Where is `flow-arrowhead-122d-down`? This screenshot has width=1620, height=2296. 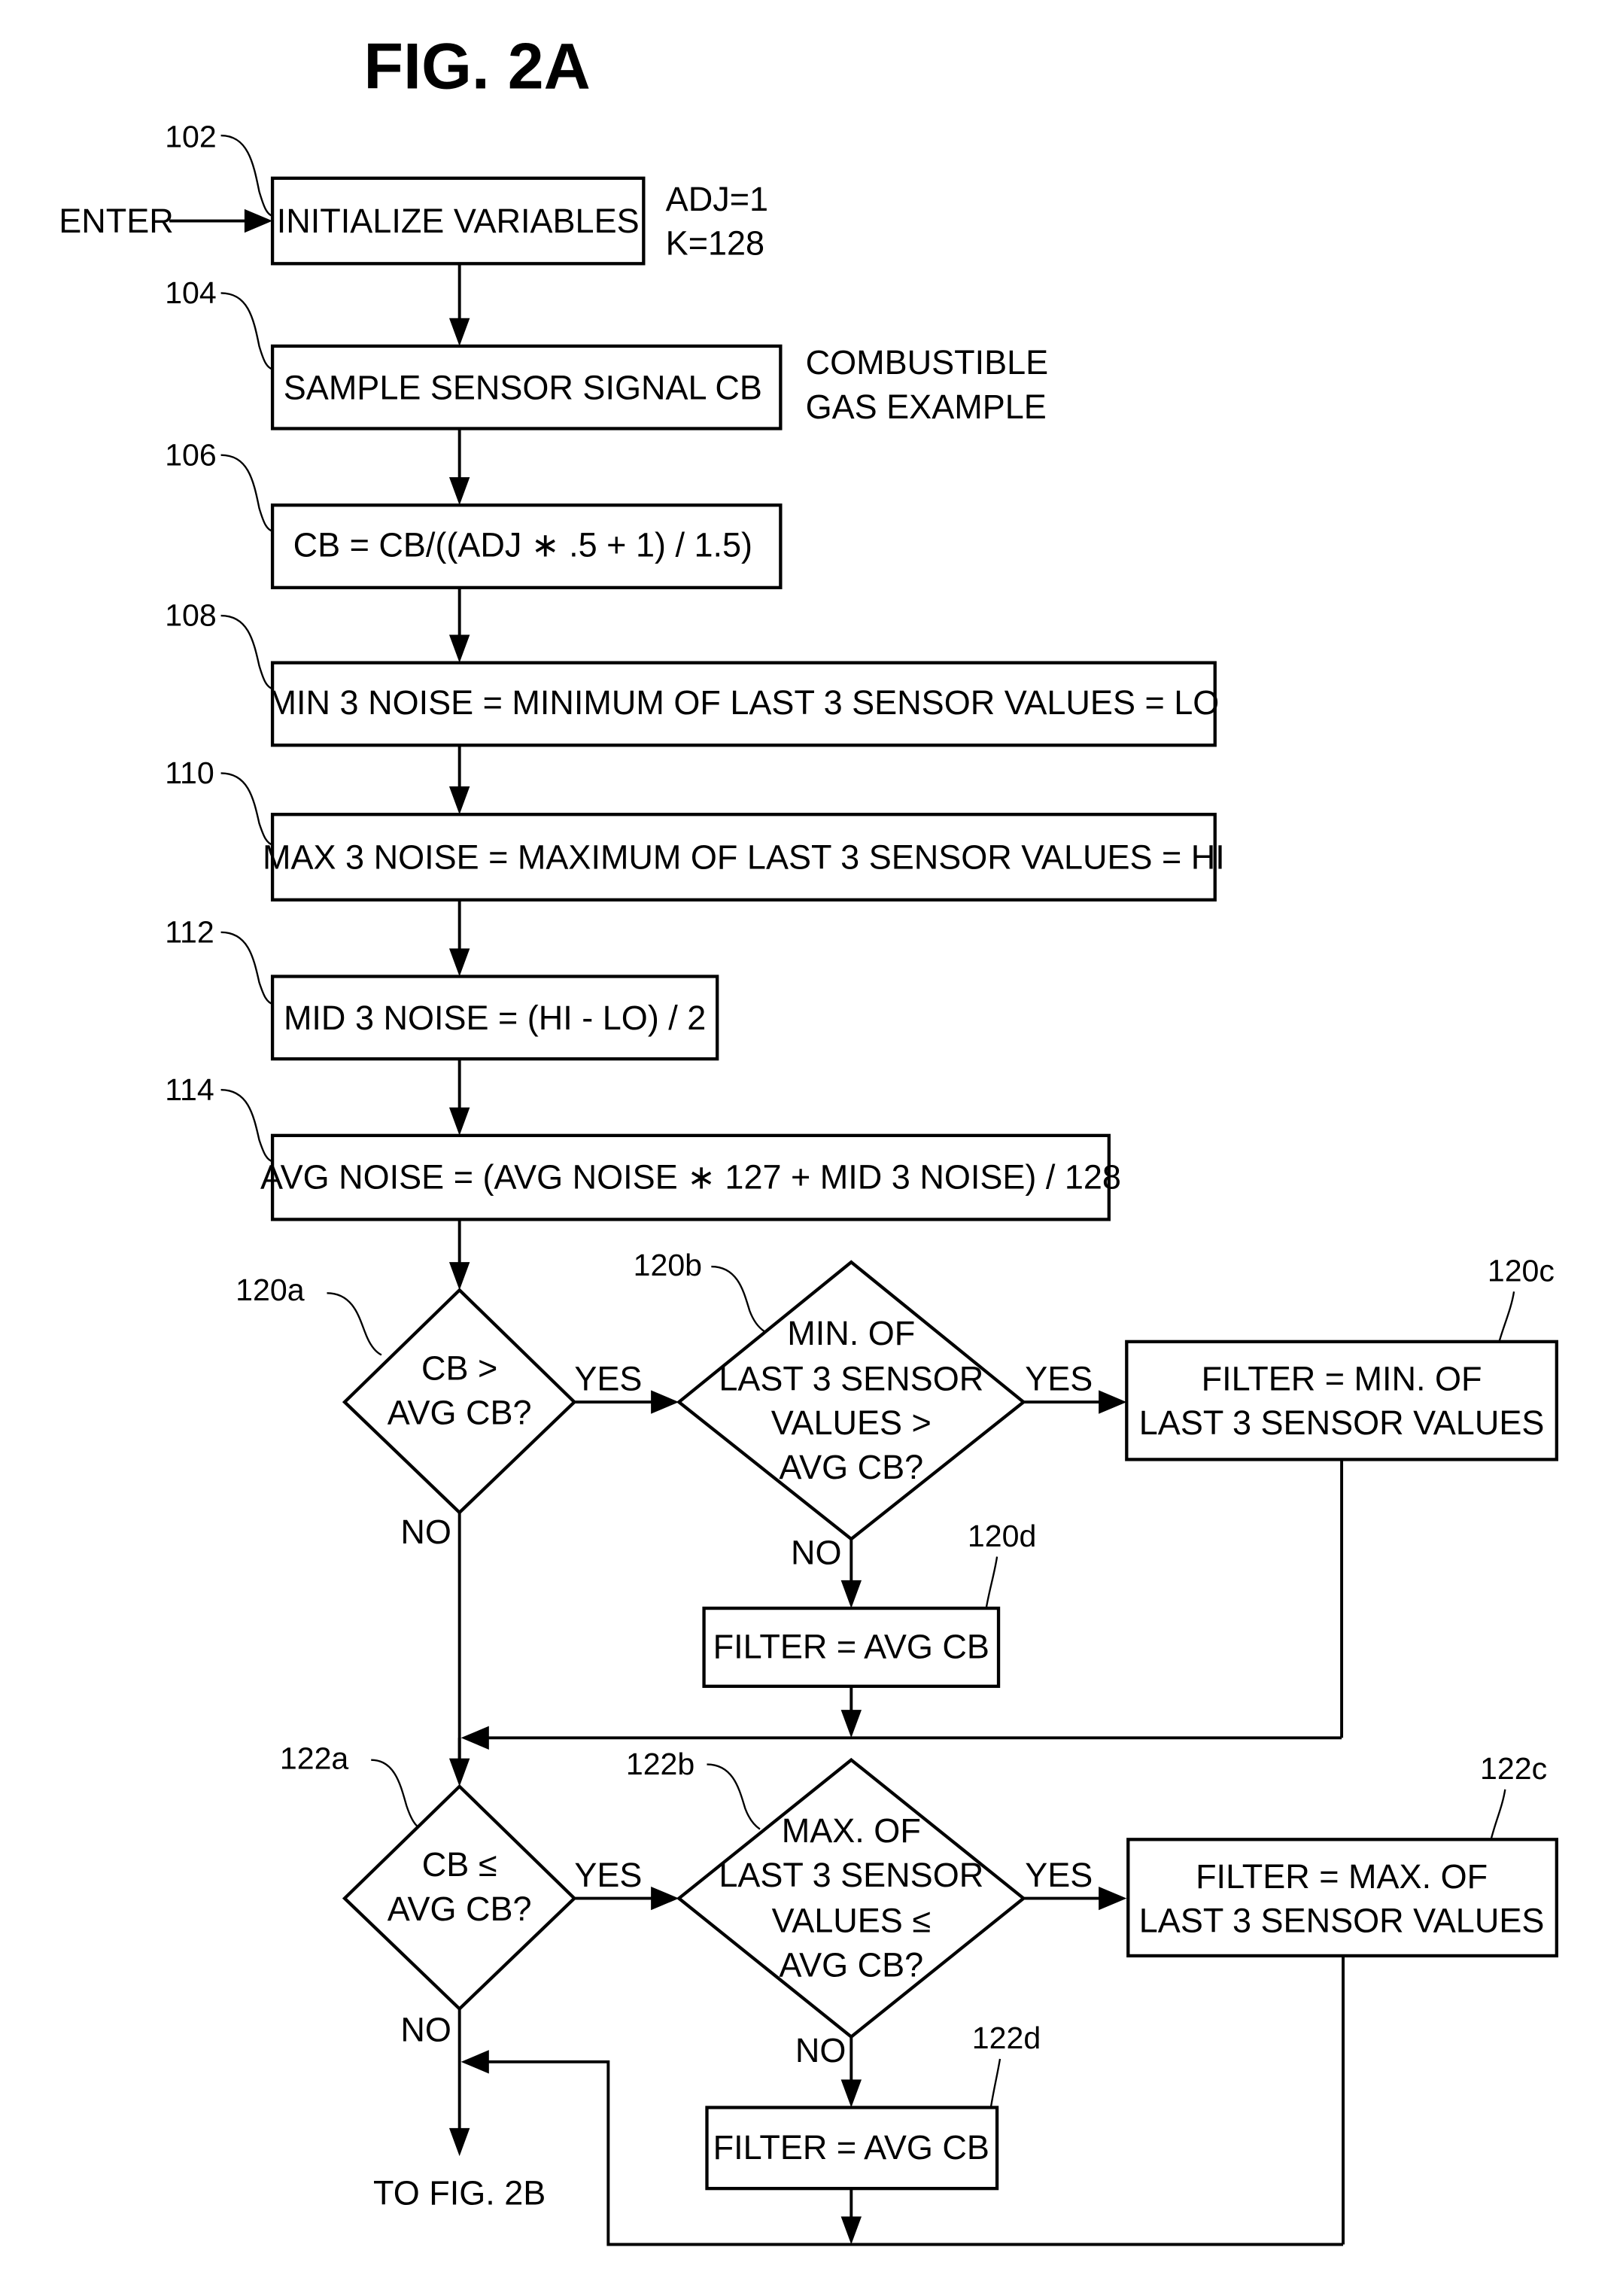 flow-arrowhead-122d-down is located at coordinates (851, 2230).